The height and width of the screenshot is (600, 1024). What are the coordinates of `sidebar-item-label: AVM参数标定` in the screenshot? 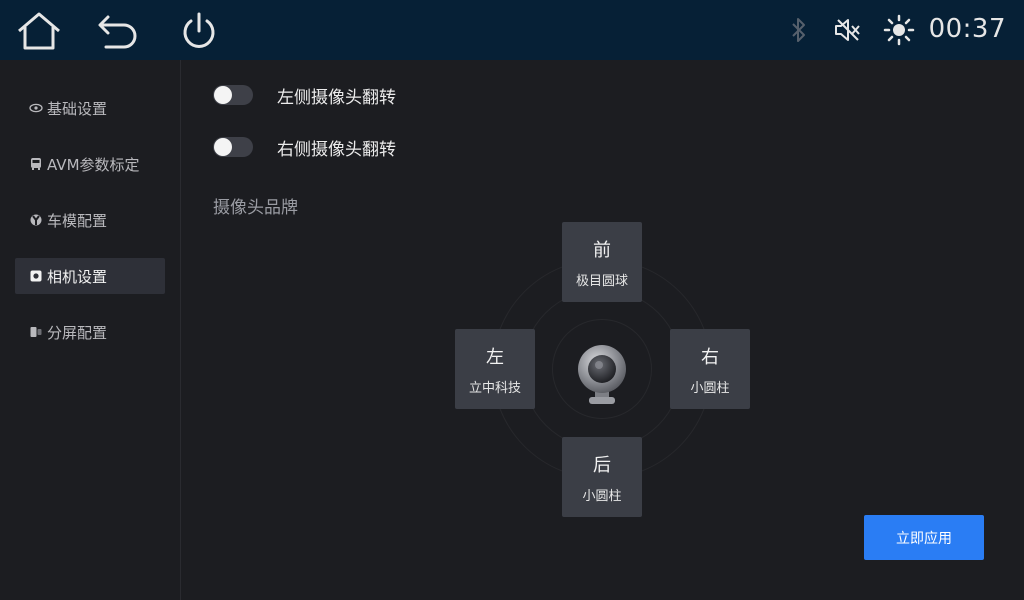 It's located at (93, 164).